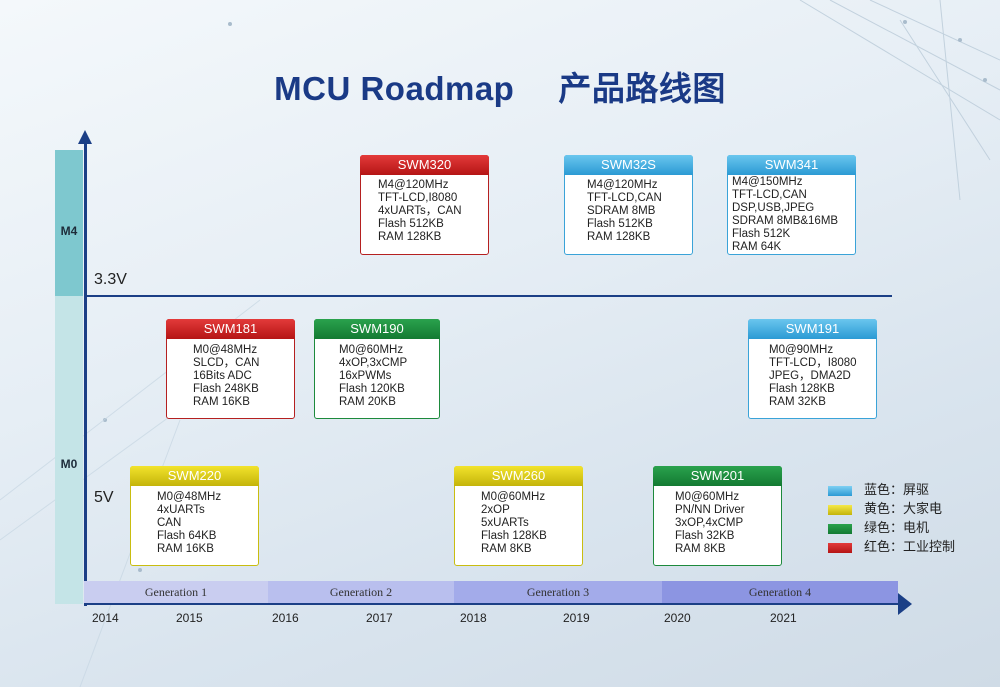 The image size is (1000, 687). What do you see at coordinates (780, 592) in the screenshot?
I see `generation-4-segment: Generation 4` at bounding box center [780, 592].